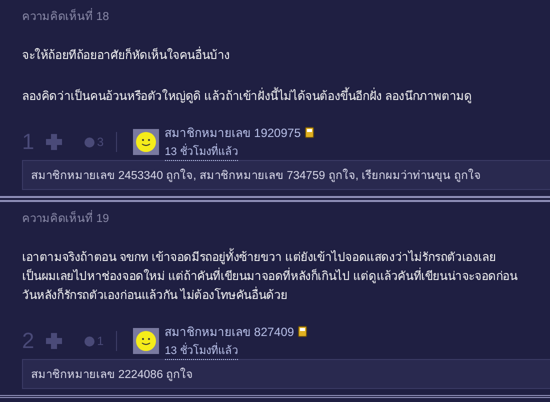  I want to click on comment-text: ลองคิดว่าเป็นคนอ้วนหรือตัวใหญ่ดูดิ แล้วถ้าเข้าฝั่งนี้ไม่ได้จนต้องขึ้นอีกฝั่ง ลองนึกภาพตามดู, so click(247, 96).